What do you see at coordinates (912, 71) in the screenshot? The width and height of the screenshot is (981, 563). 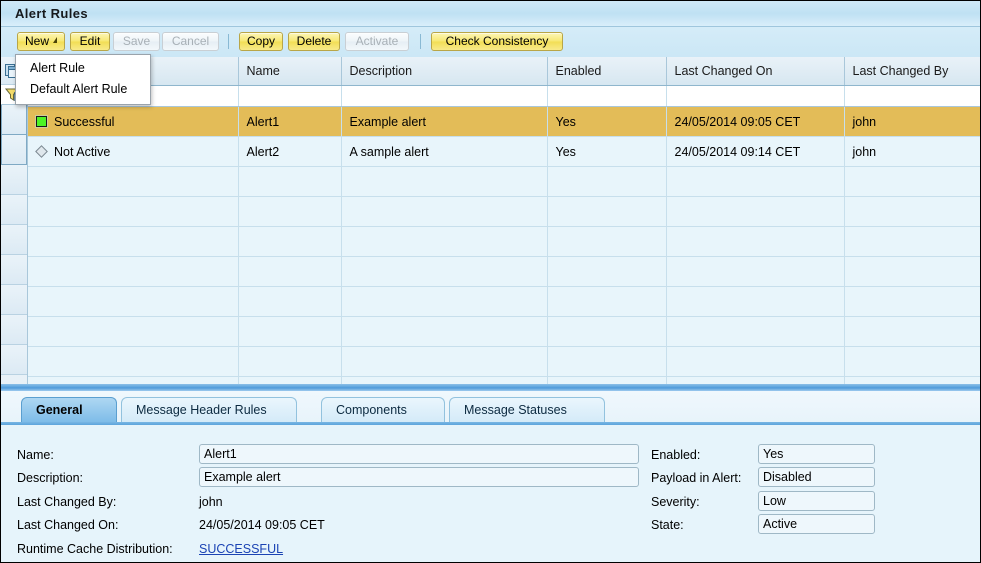 I see `column-header-last-changed-by: Last Changed By` at bounding box center [912, 71].